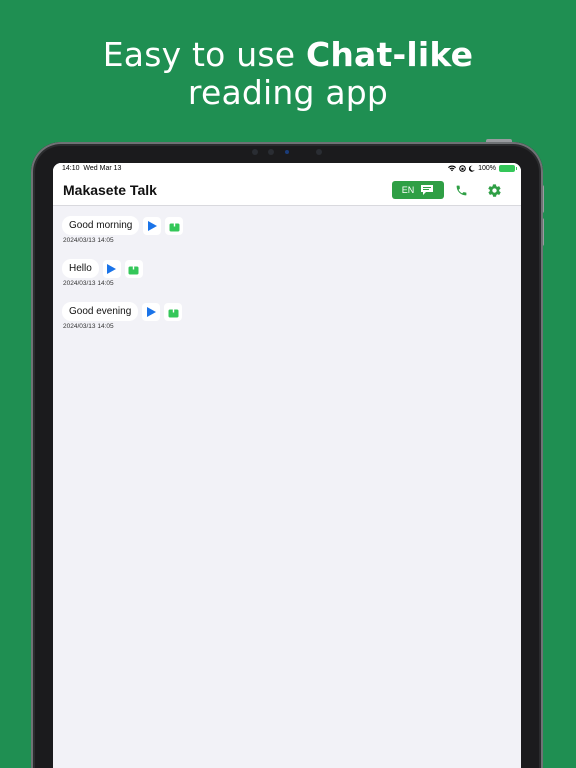 The height and width of the screenshot is (768, 576). Describe the element at coordinates (418, 190) in the screenshot. I see `language-button: EN` at that location.